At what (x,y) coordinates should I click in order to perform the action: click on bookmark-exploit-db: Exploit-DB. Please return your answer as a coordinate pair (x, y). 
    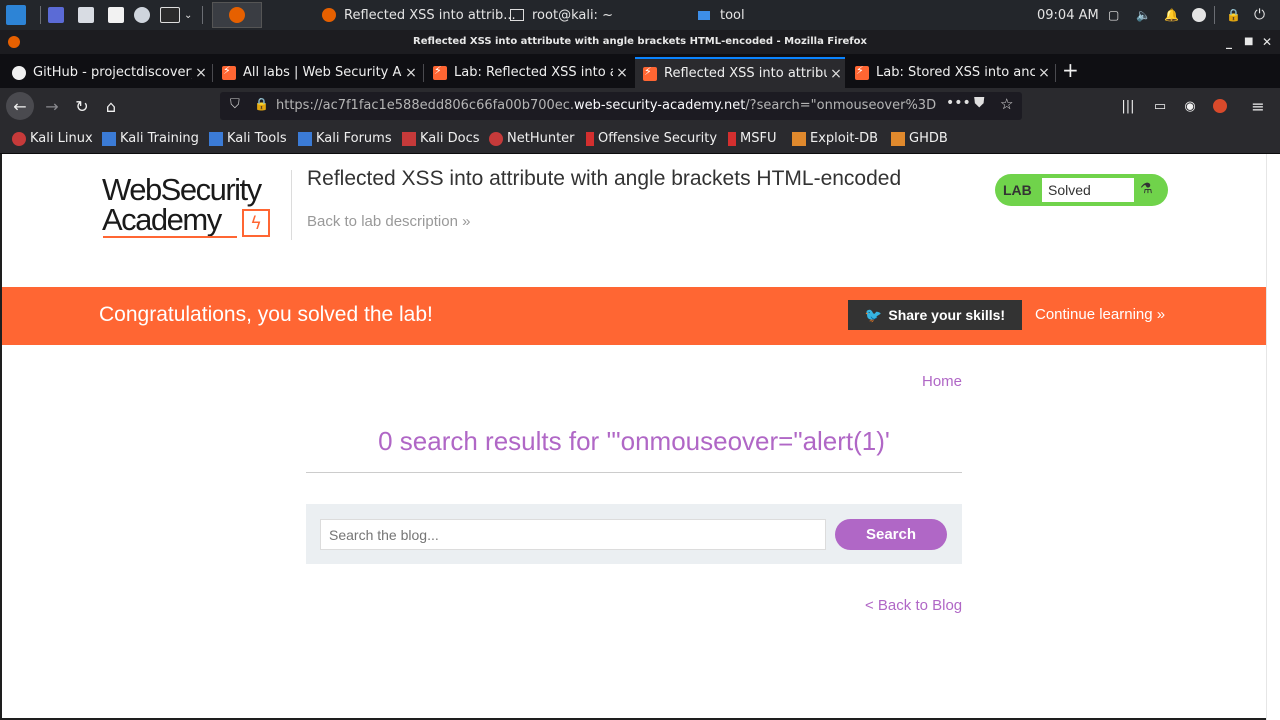
    Looking at the image, I should click on (835, 138).